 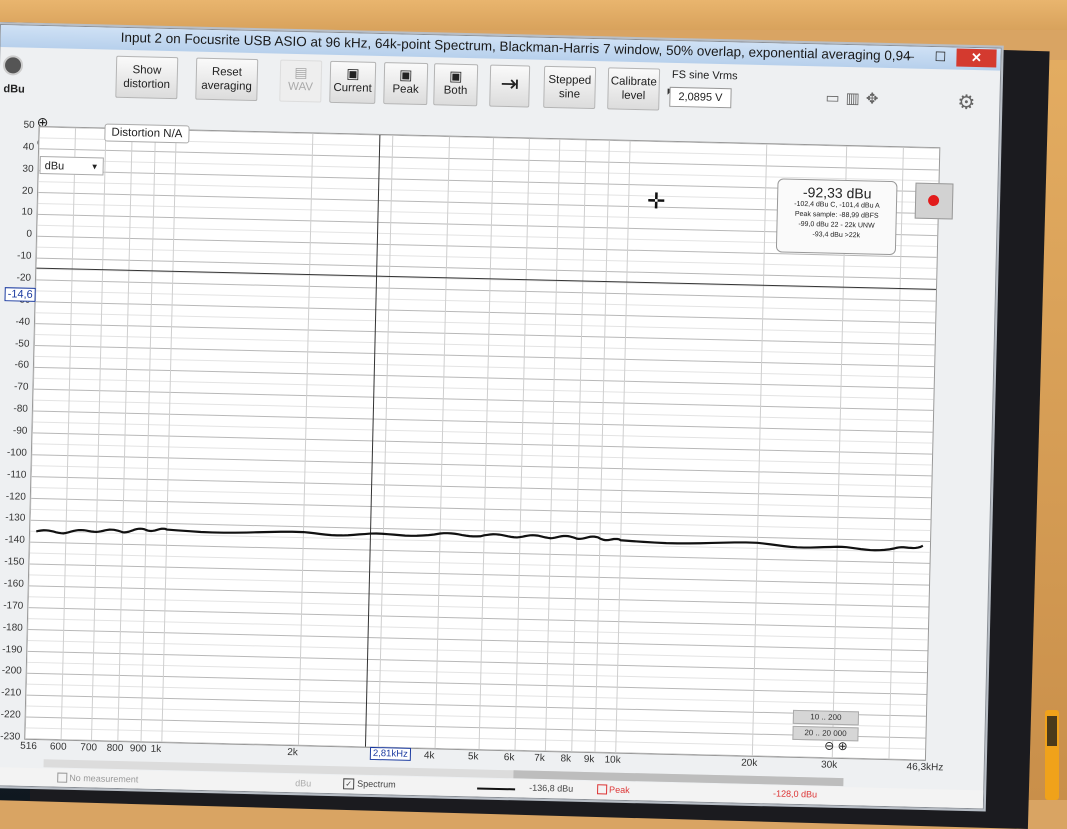 I want to click on status-unit-label: dBu, so click(x=303, y=783).